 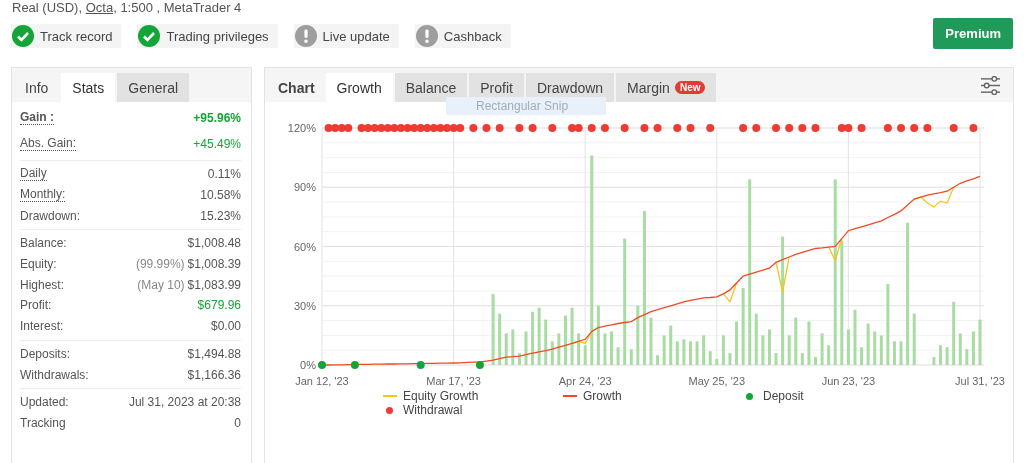 I want to click on premium-button: Premium, so click(x=973, y=33).